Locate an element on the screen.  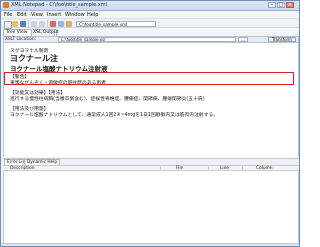
new-file-icon is located at coordinates (8, 24).